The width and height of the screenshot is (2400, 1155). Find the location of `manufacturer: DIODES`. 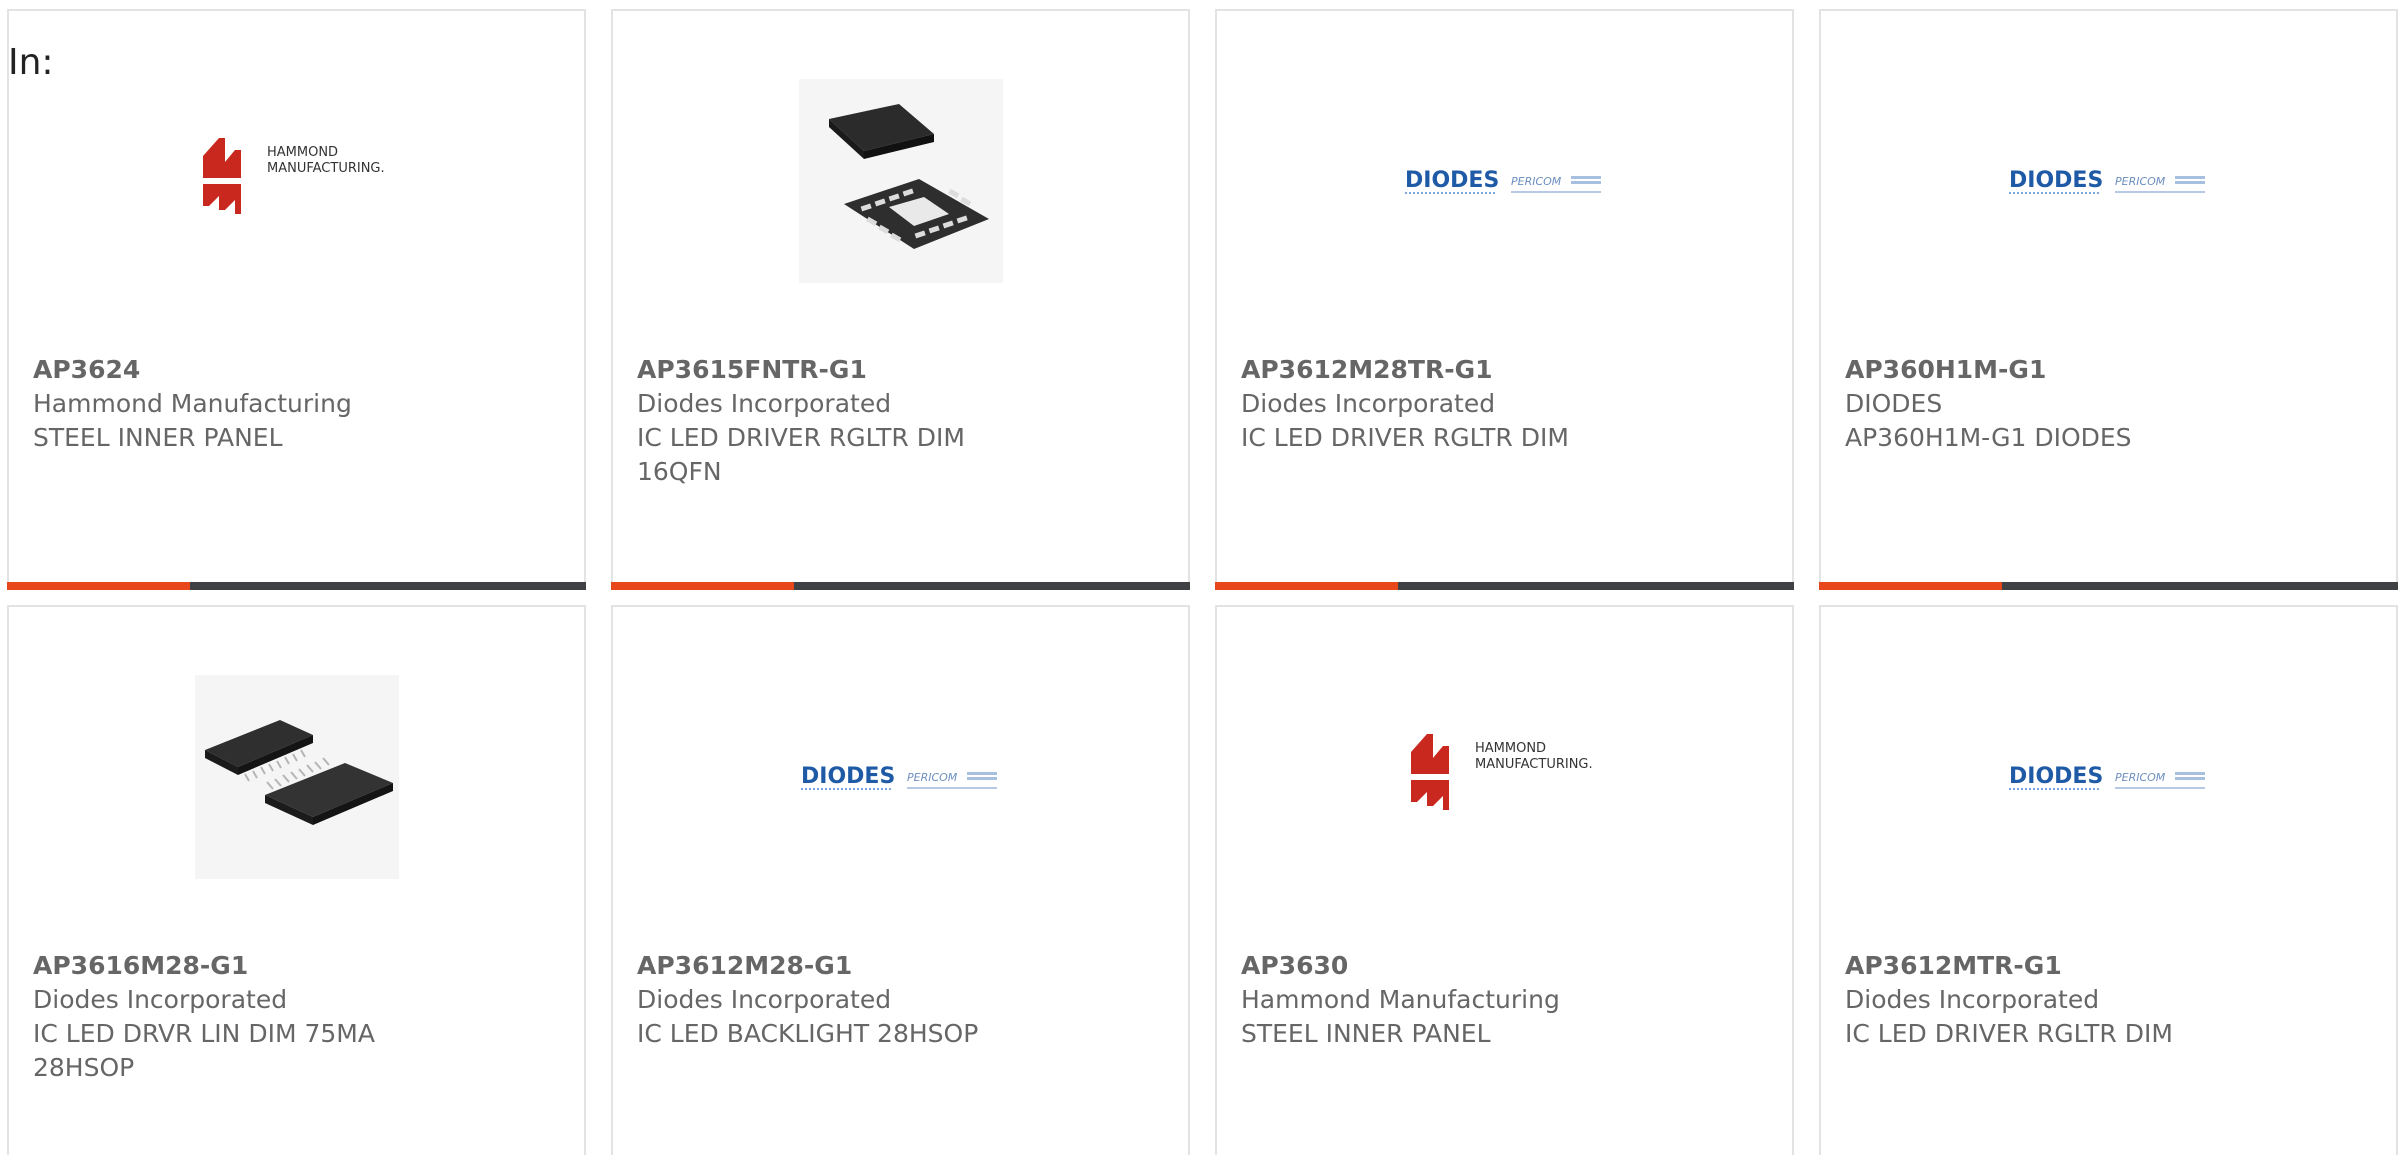

manufacturer: DIODES is located at coordinates (1894, 403).